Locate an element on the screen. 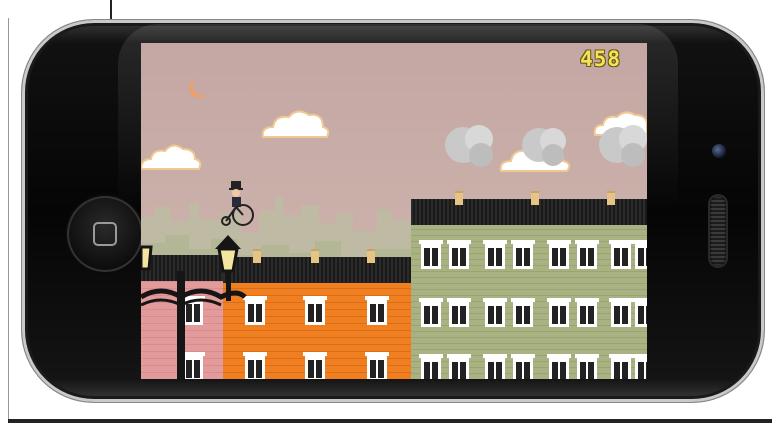 This screenshot has height=424, width=772. home-button is located at coordinates (105, 234).